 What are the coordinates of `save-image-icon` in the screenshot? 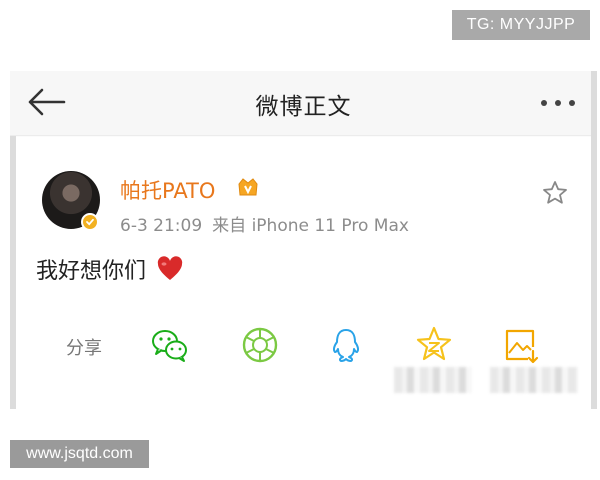 It's located at (522, 346).